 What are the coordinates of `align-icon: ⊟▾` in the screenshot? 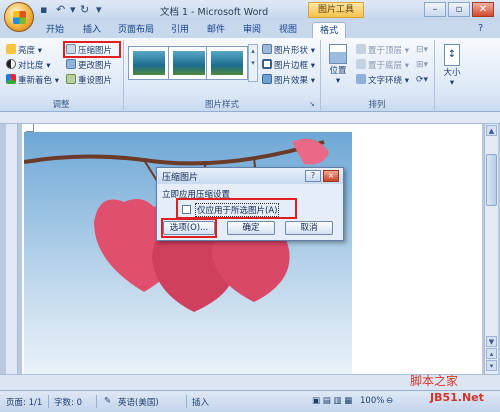 It's located at (422, 50).